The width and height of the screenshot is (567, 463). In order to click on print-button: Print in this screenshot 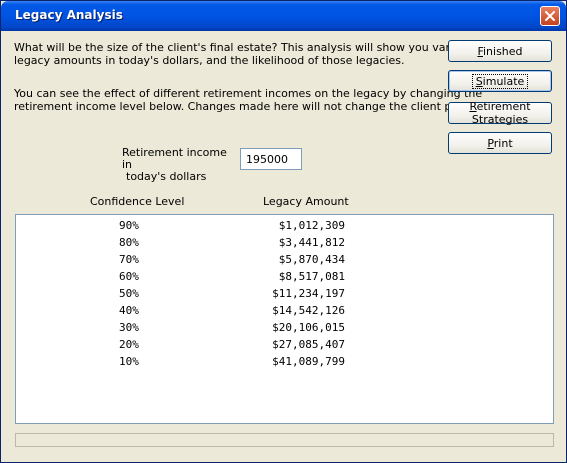, I will do `click(500, 143)`.